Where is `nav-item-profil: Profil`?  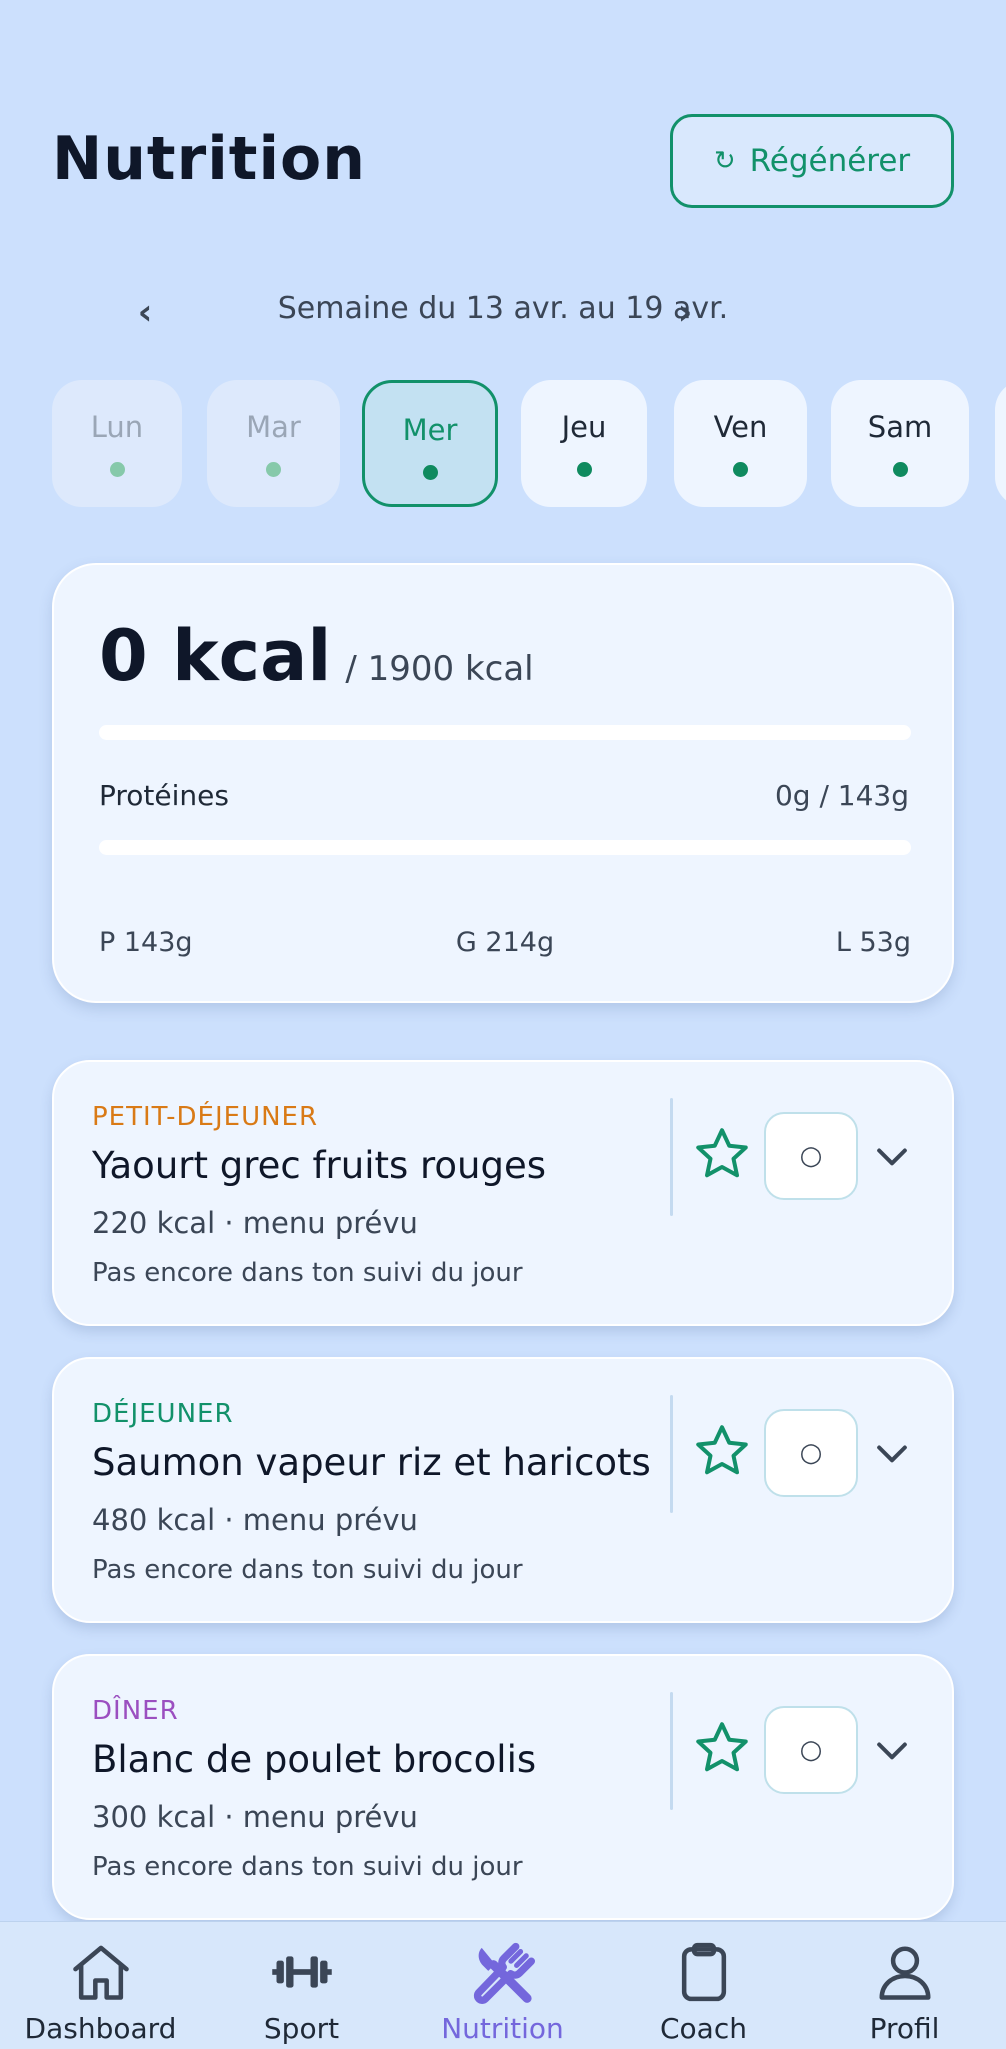 nav-item-profil: Profil is located at coordinates (904, 1985).